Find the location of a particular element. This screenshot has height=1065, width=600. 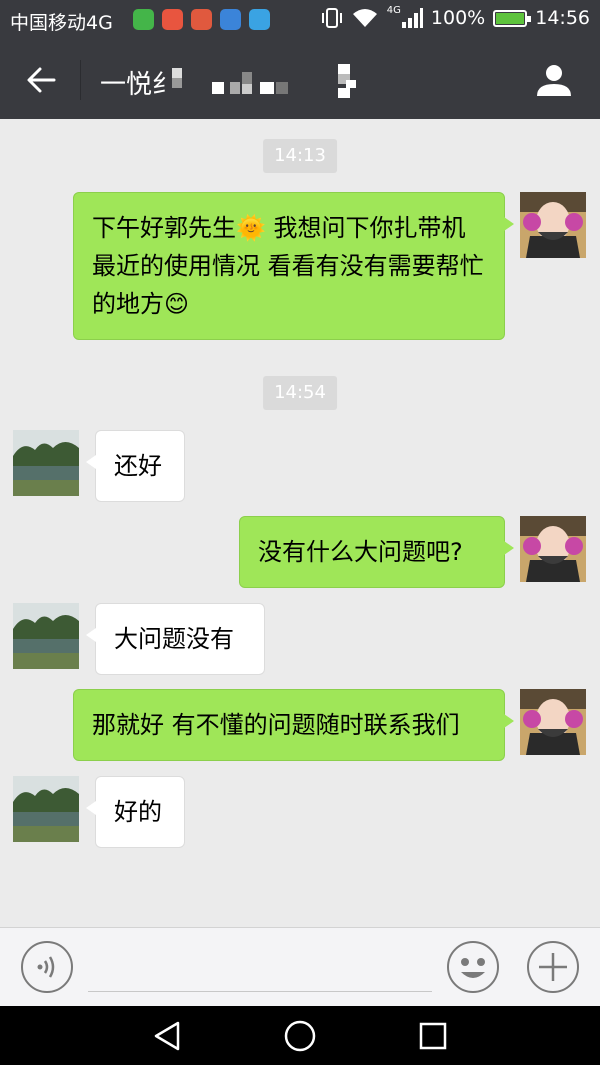

wechat-icon is located at coordinates (143, 19).